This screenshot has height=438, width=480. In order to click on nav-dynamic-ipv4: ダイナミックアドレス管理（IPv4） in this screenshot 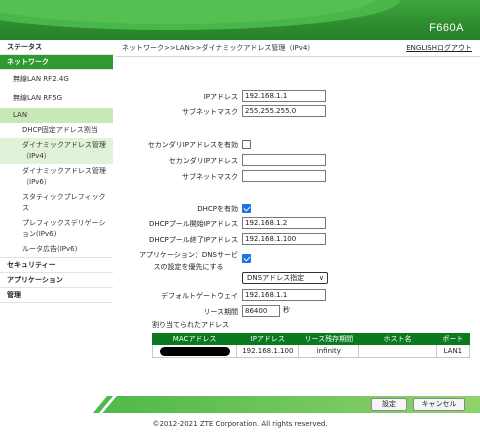, I will do `click(56, 151)`.